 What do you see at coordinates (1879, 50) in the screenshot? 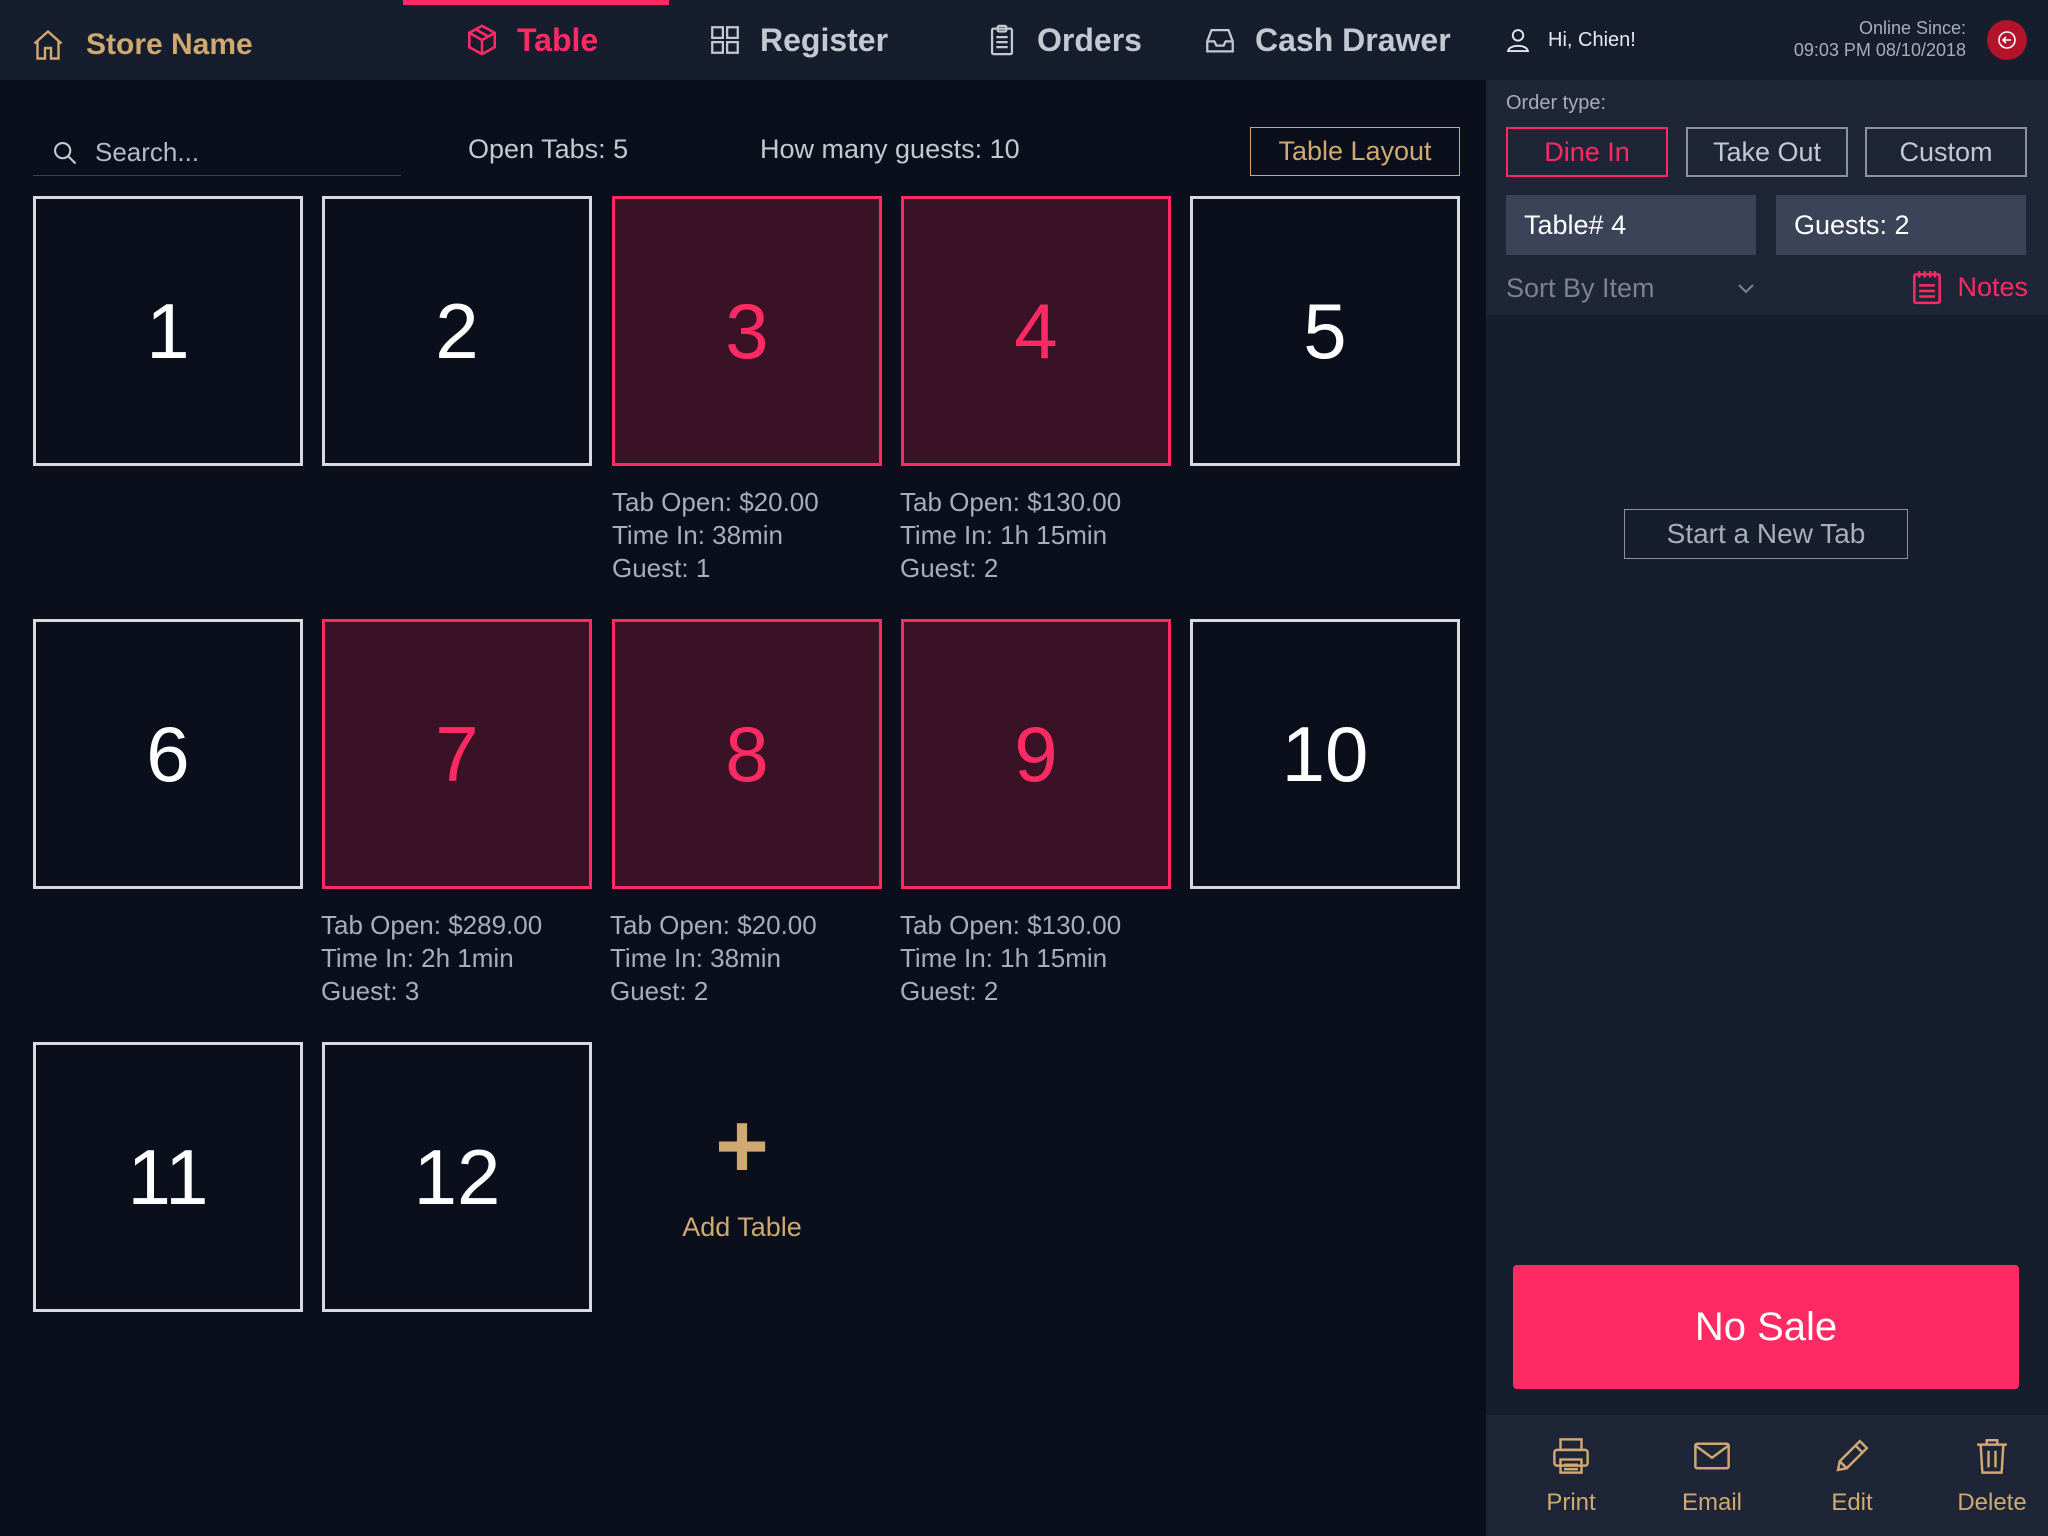
I see `online-time: 09:03 PM 08/10/2018` at bounding box center [1879, 50].